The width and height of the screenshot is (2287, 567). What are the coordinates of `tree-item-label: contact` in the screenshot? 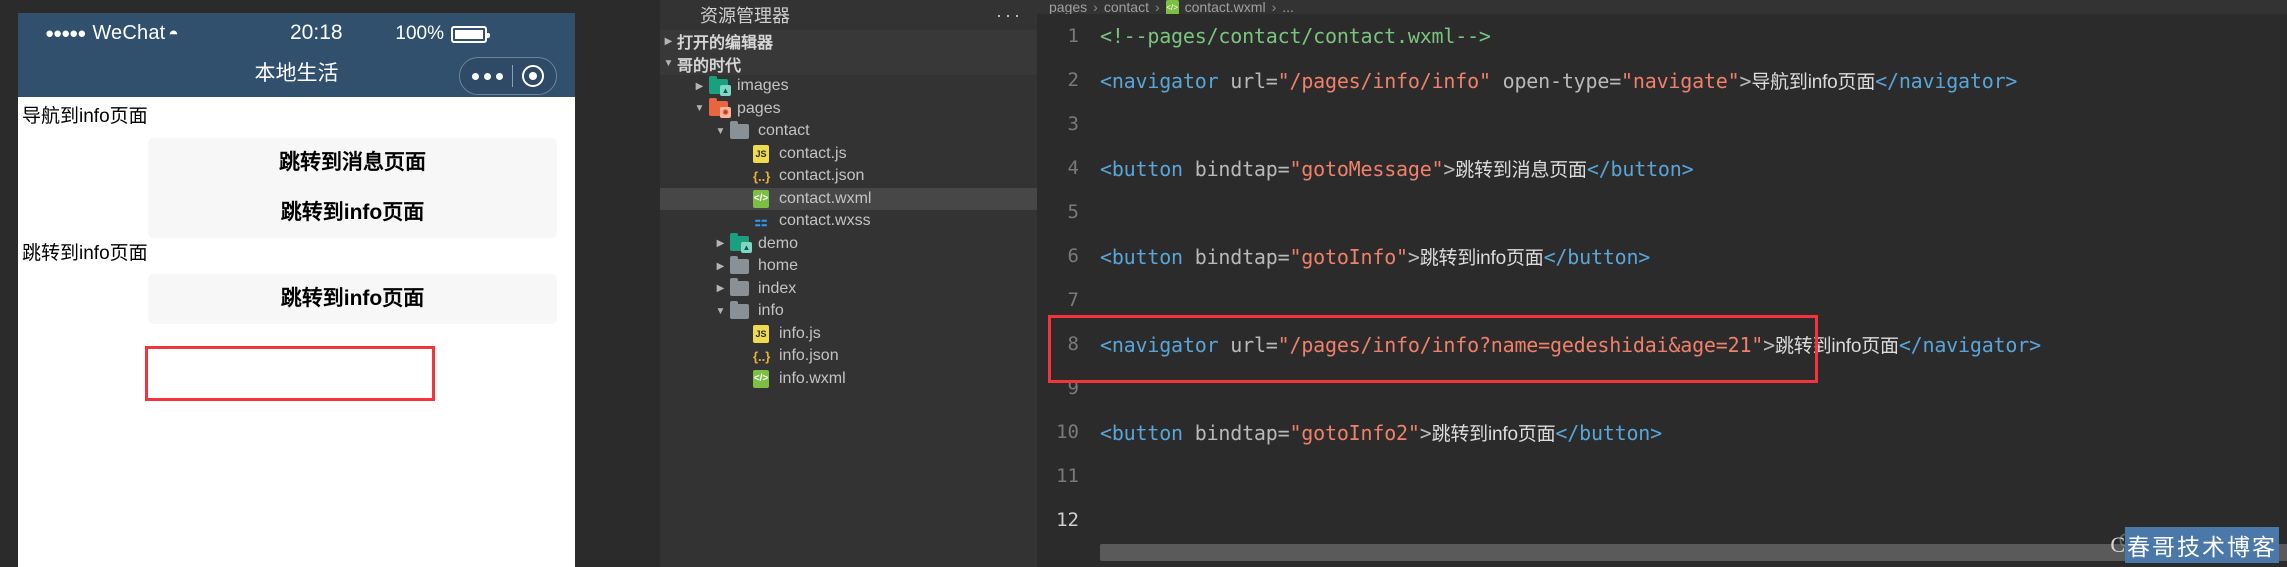 It's located at (784, 131).